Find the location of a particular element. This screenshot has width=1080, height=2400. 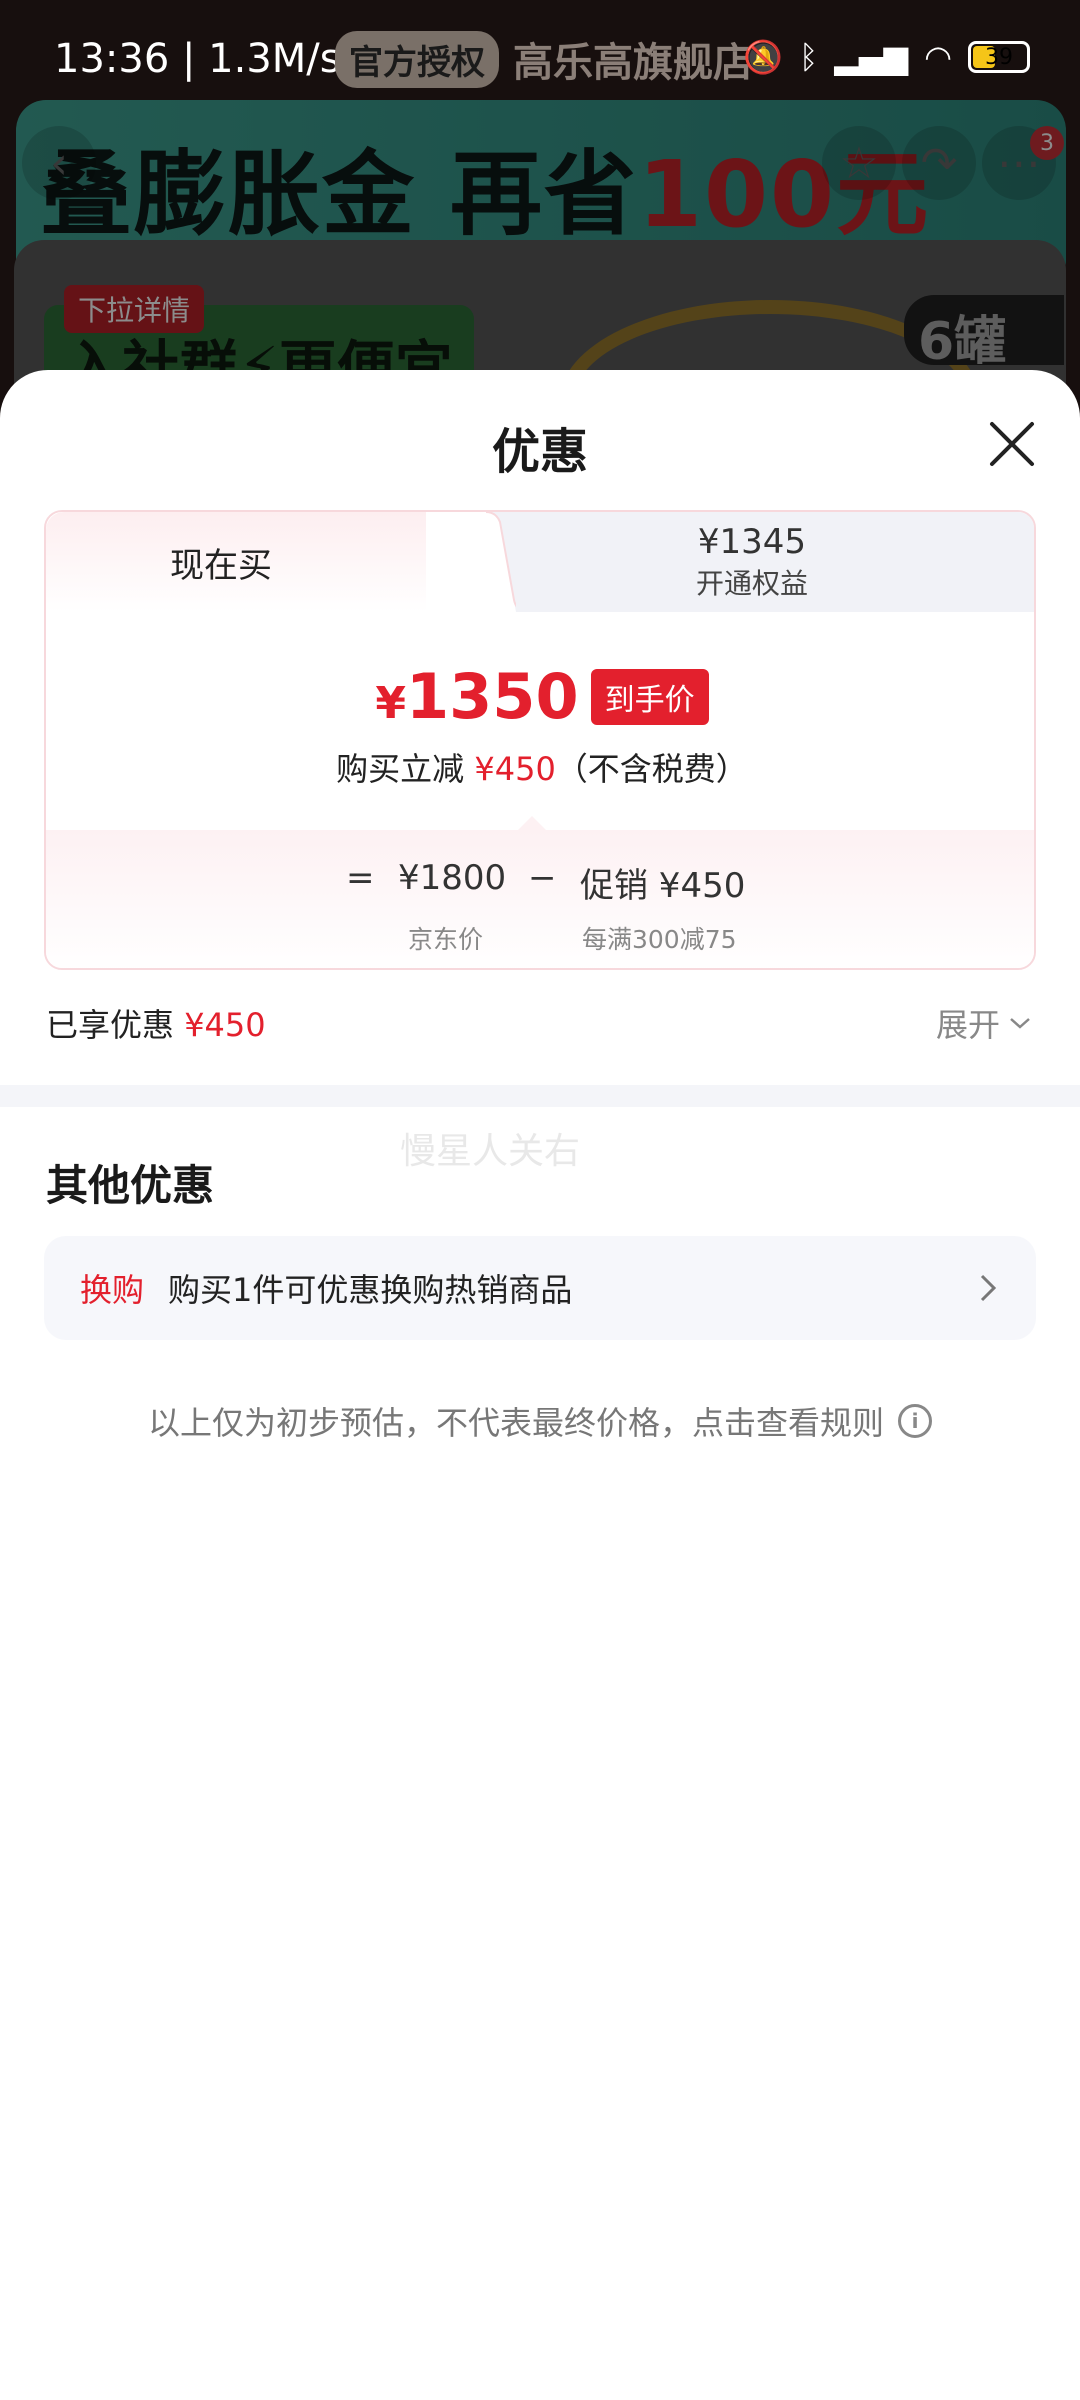

tab-membership-price: ¥1345 is located at coordinates (752, 542).